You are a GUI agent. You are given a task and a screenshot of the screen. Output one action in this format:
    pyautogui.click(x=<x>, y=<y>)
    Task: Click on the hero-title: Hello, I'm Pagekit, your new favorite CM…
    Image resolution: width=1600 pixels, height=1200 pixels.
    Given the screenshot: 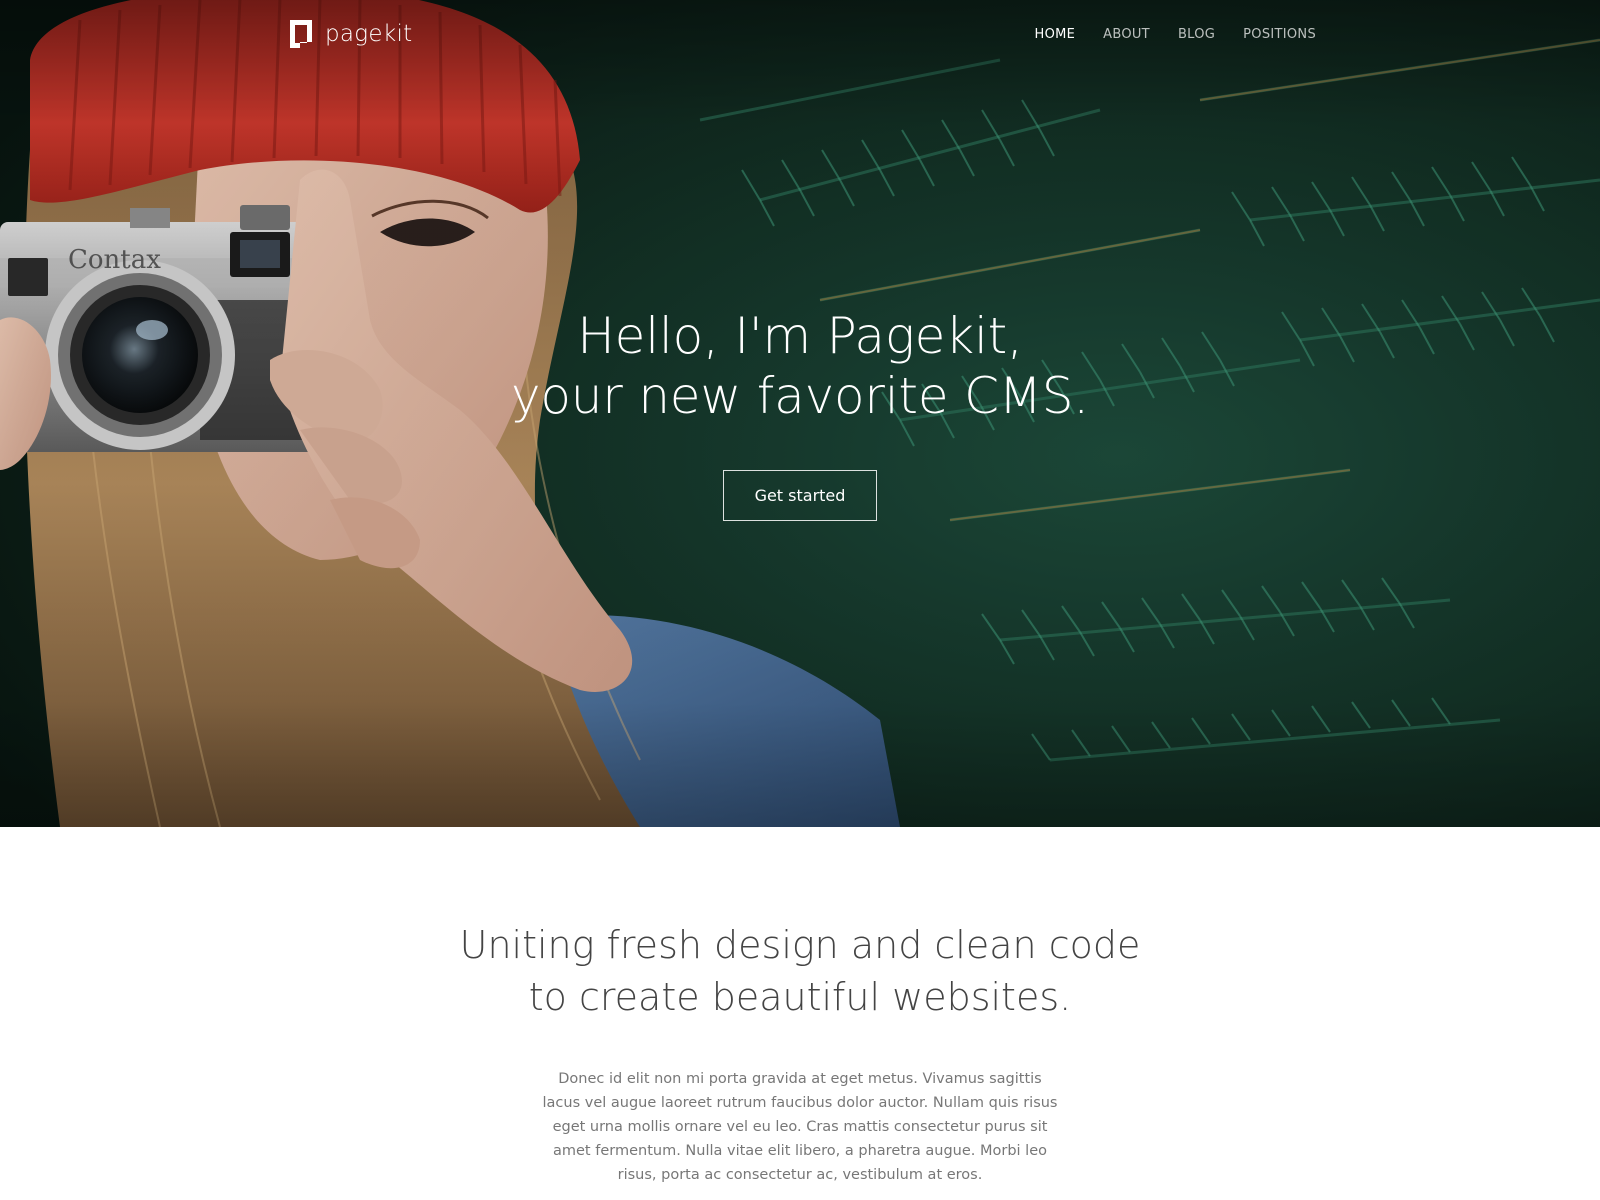 What is the action you would take?
    pyautogui.click(x=800, y=366)
    